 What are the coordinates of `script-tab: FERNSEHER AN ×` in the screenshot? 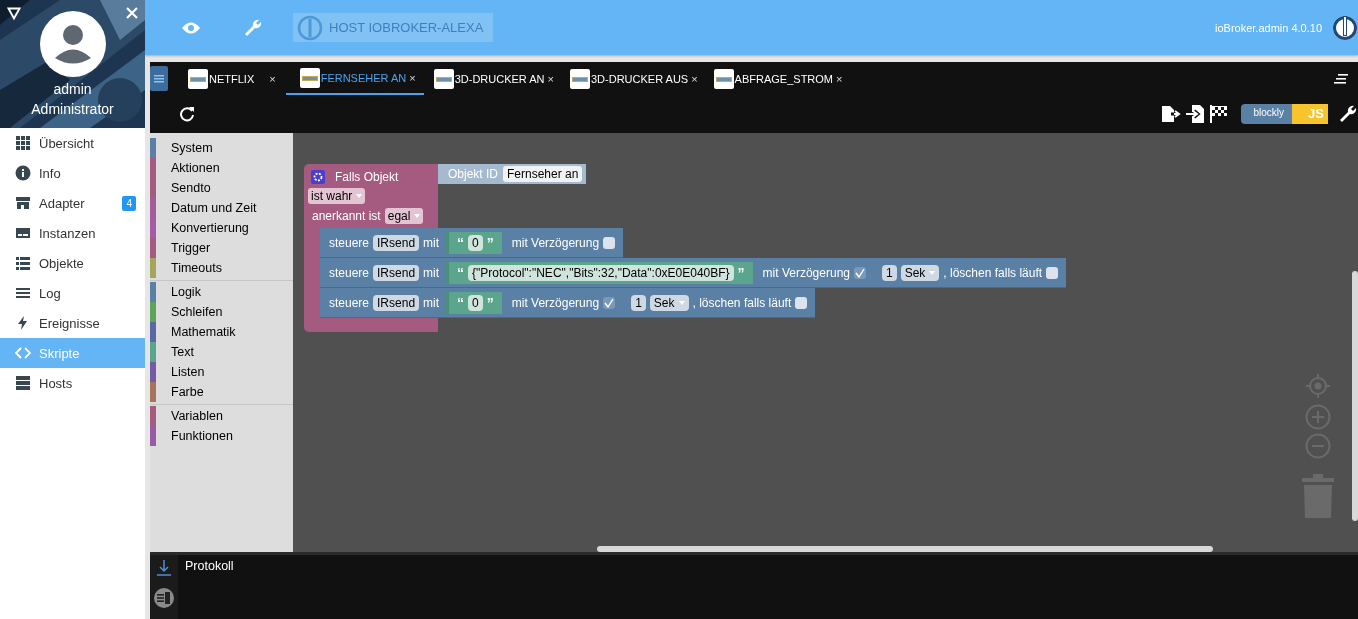 It's located at (354, 78).